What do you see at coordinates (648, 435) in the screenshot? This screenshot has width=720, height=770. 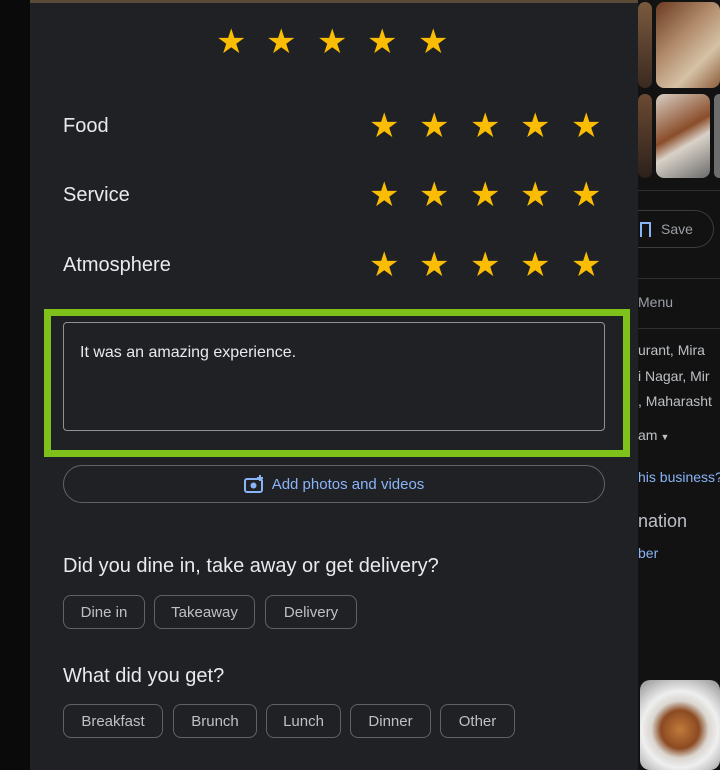 I see `hours-label: am` at bounding box center [648, 435].